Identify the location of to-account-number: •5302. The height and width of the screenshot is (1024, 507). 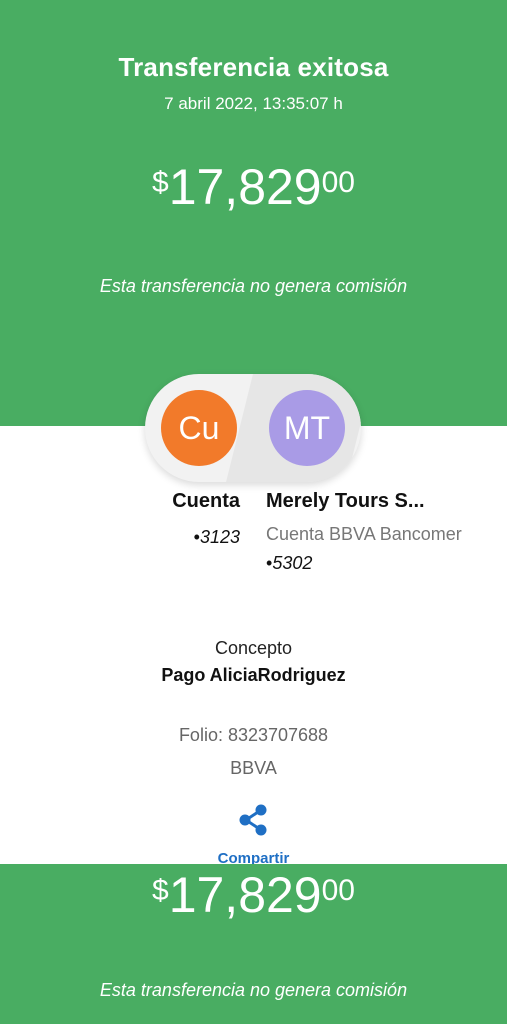
(289, 563).